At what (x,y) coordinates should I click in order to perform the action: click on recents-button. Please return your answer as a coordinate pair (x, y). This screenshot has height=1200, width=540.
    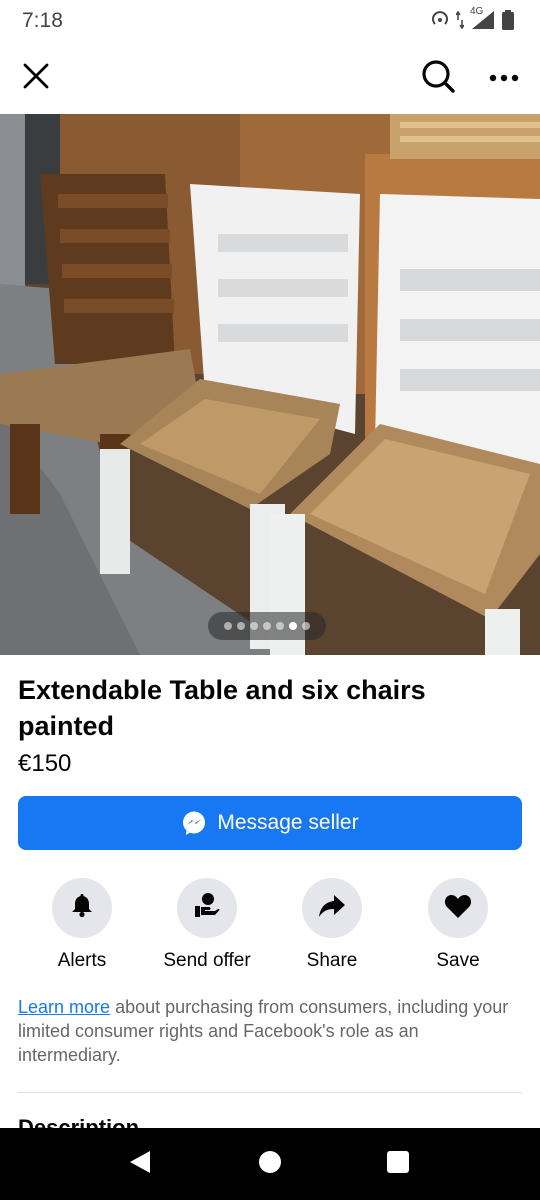
    Looking at the image, I should click on (398, 1164).